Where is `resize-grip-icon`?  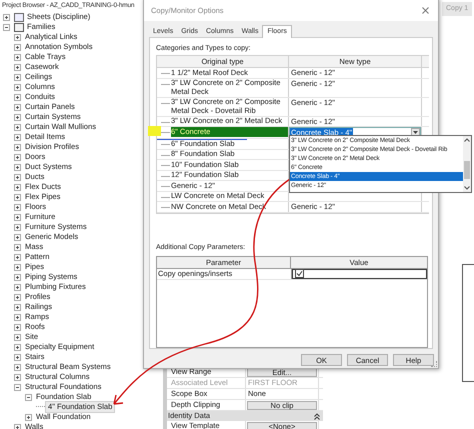
resize-grip-icon is located at coordinates (434, 364).